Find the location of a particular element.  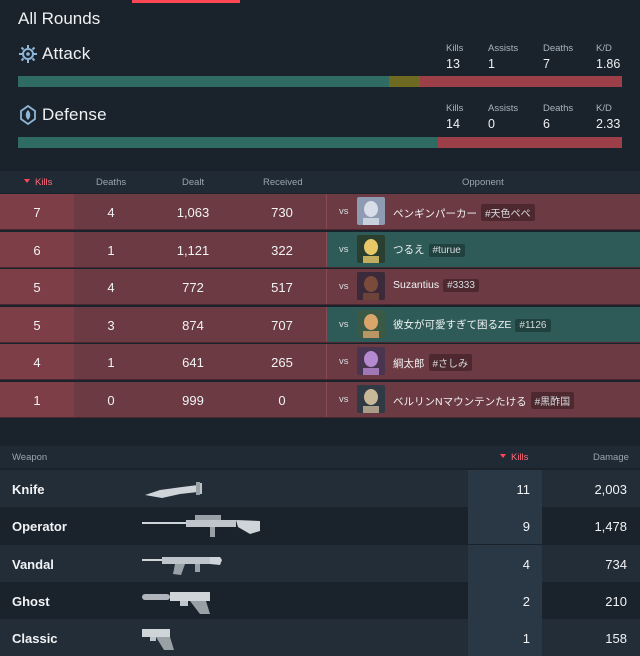

received-value: 265 is located at coordinates (282, 362).